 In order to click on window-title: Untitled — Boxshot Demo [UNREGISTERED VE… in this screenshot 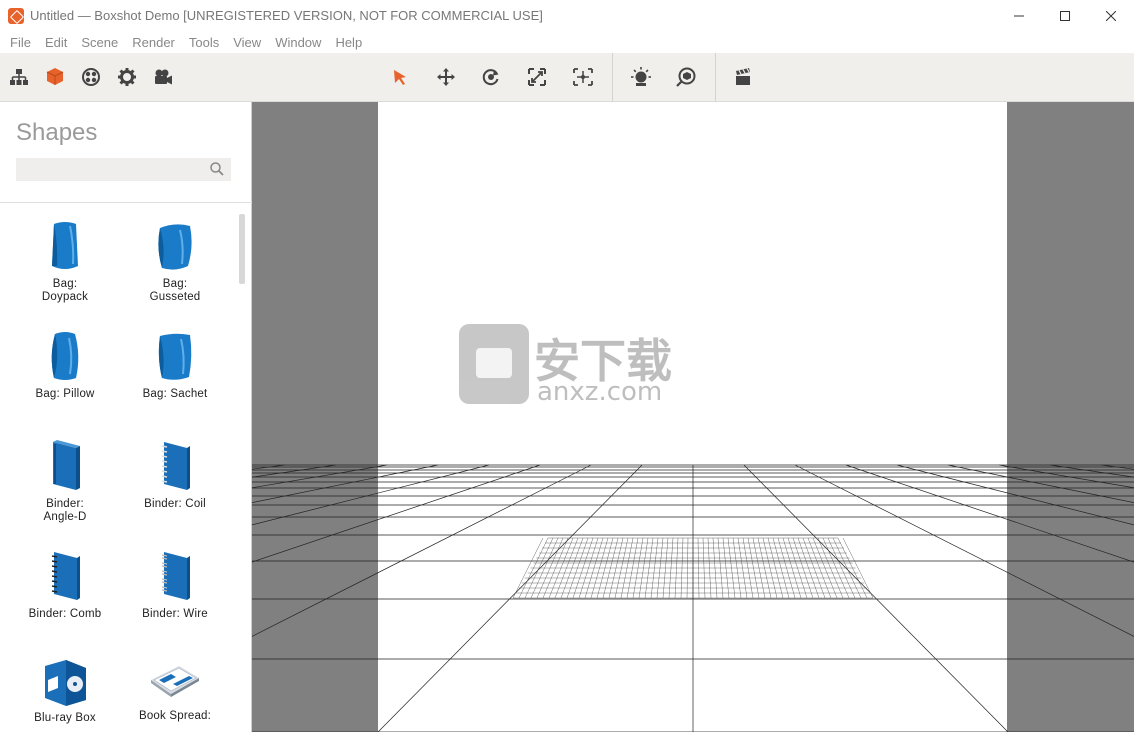, I will do `click(286, 15)`.